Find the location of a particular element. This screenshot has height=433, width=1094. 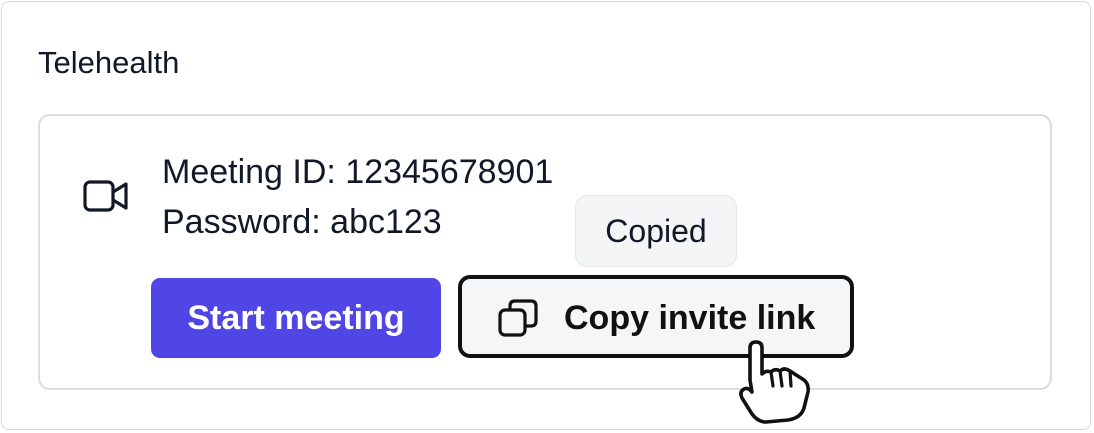

copied-tooltip: Copied is located at coordinates (656, 231).